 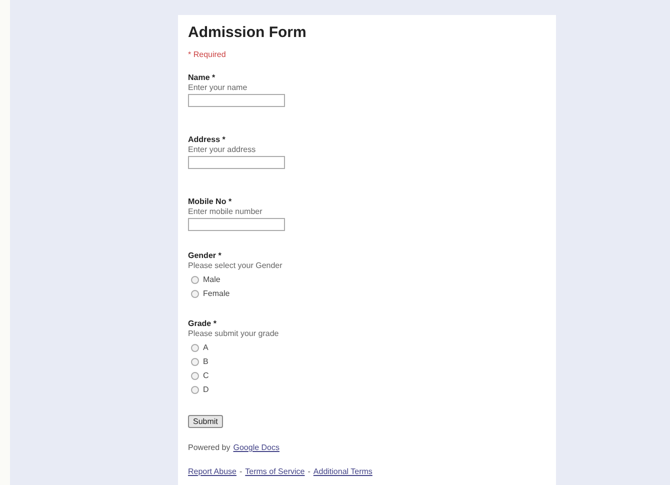 I want to click on submit-button: Submit, so click(x=205, y=421).